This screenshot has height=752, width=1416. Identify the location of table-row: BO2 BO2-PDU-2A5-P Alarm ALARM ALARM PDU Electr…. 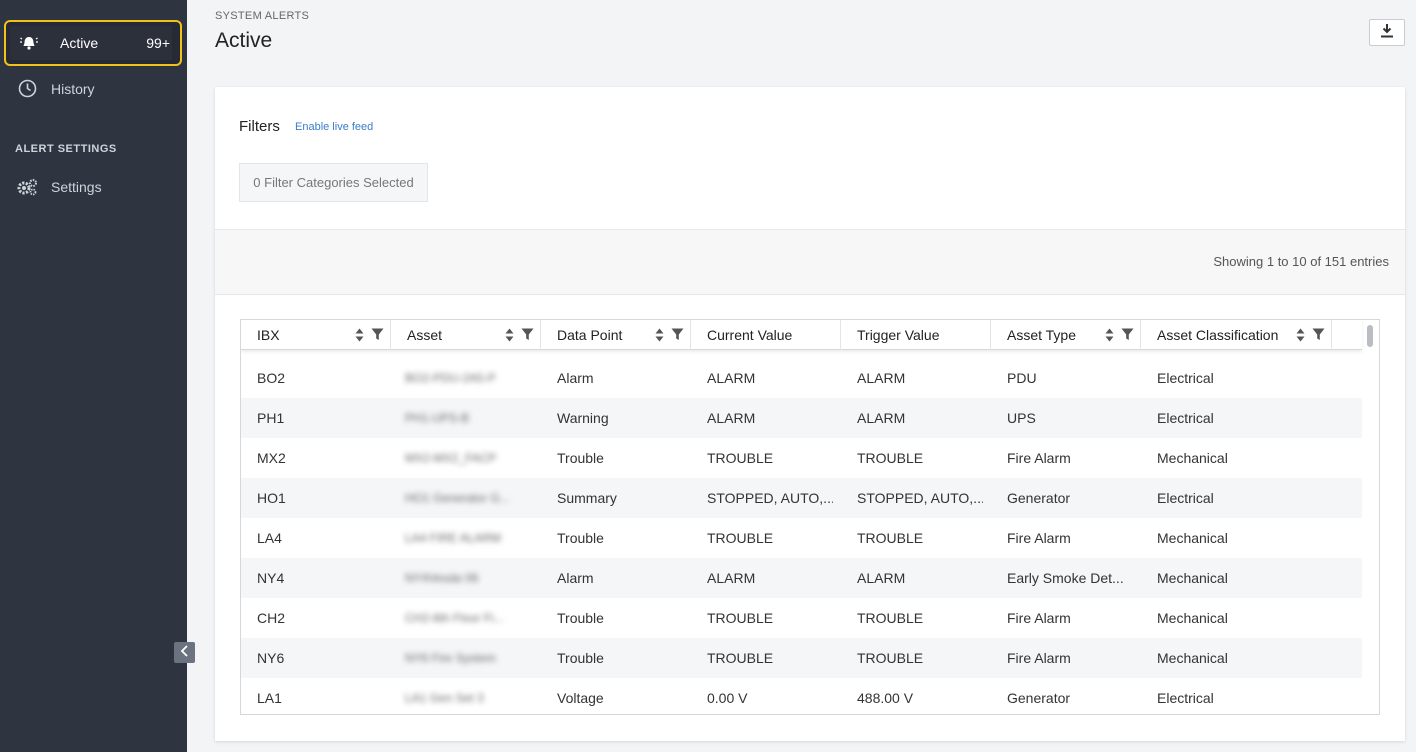
(801, 378).